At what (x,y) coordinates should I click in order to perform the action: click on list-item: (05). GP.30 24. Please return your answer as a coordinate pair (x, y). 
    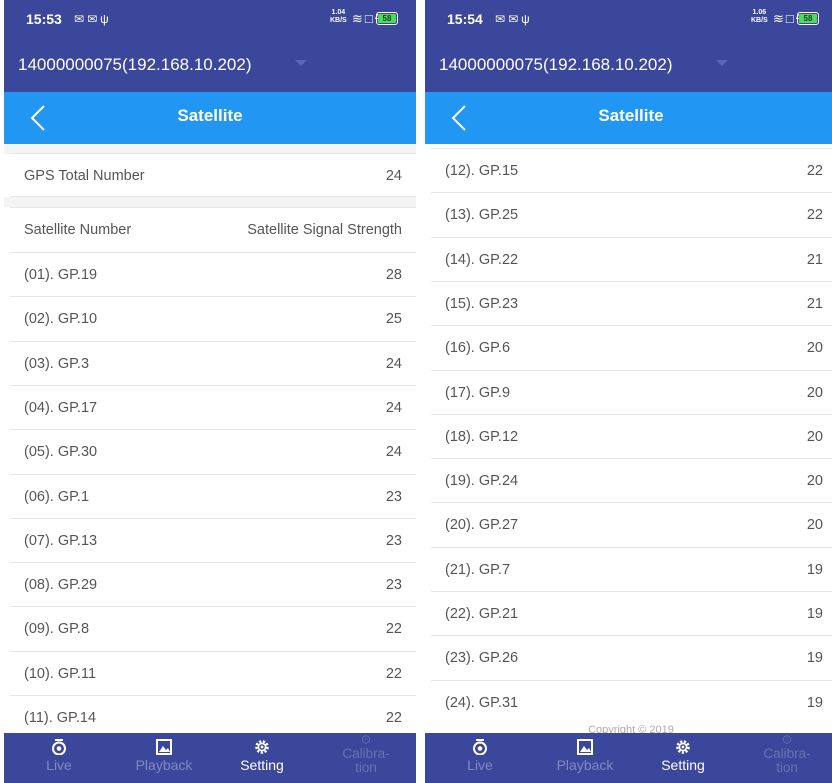
    Looking at the image, I should click on (210, 452).